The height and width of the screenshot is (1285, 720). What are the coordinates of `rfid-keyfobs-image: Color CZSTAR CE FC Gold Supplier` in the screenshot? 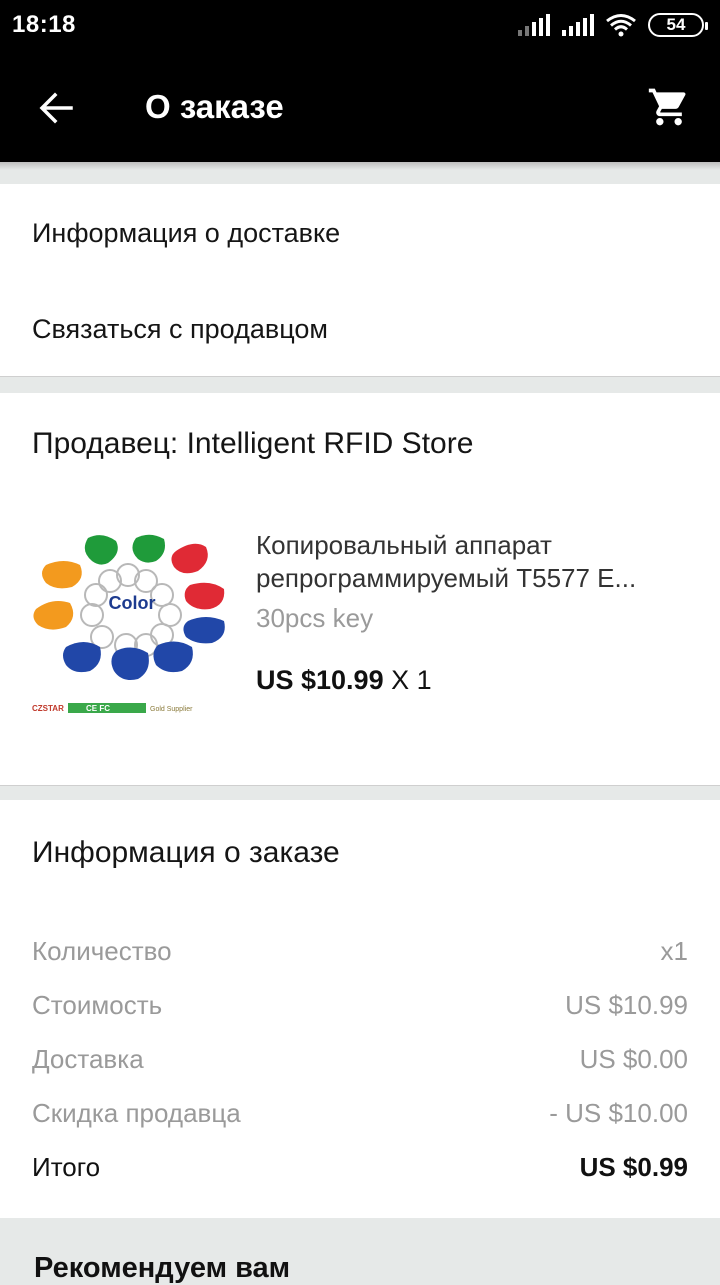 It's located at (132, 628).